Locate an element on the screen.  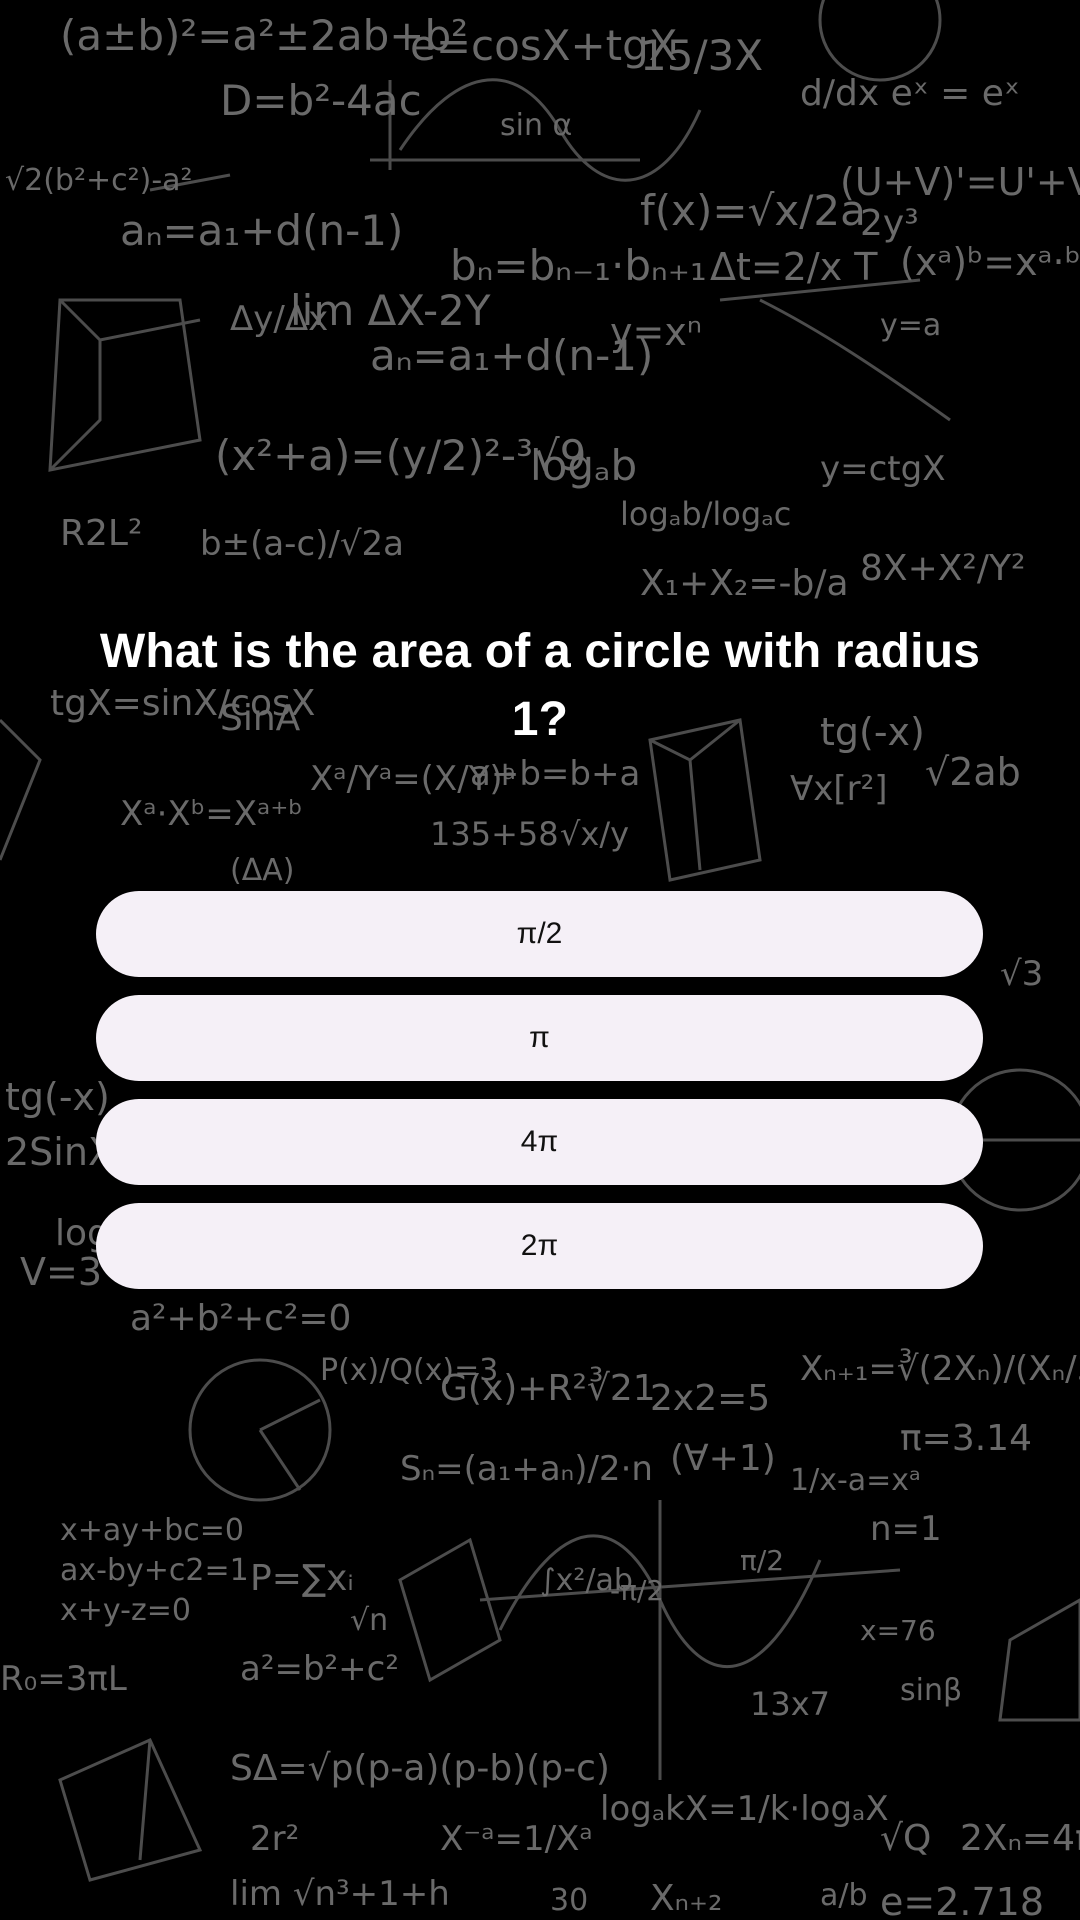
answer-option-2: π is located at coordinates (539, 1038).